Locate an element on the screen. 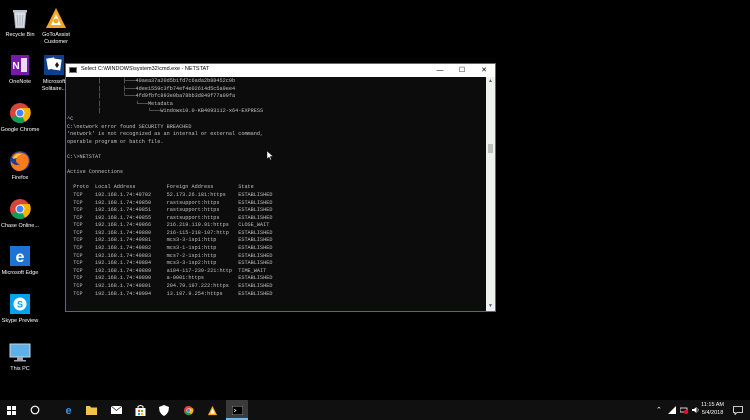 The height and width of the screenshot is (420, 750). taskbar-mail is located at coordinates (116, 410).